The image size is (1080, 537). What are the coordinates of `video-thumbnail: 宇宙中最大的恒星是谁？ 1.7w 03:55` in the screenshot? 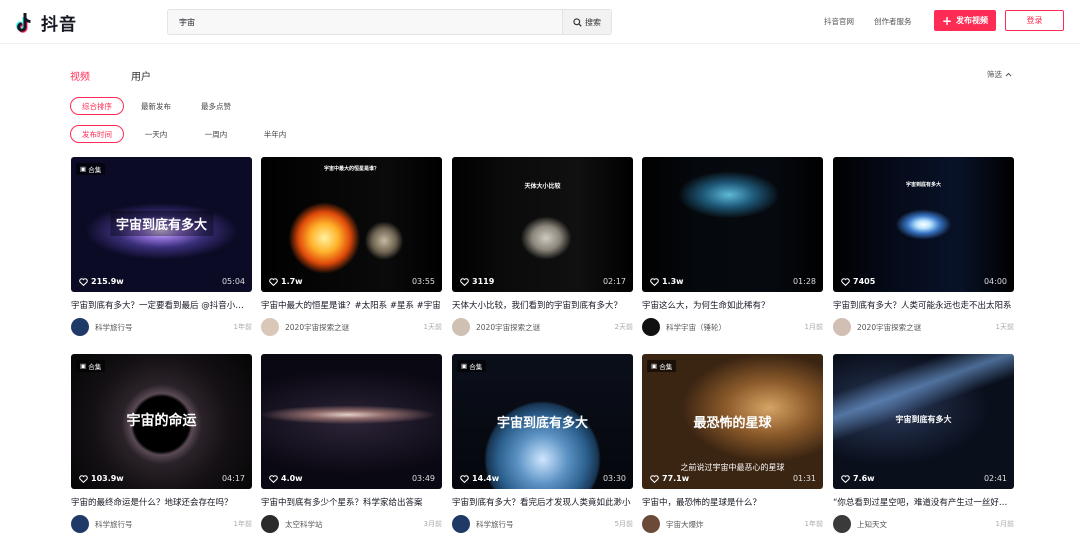 It's located at (351, 224).